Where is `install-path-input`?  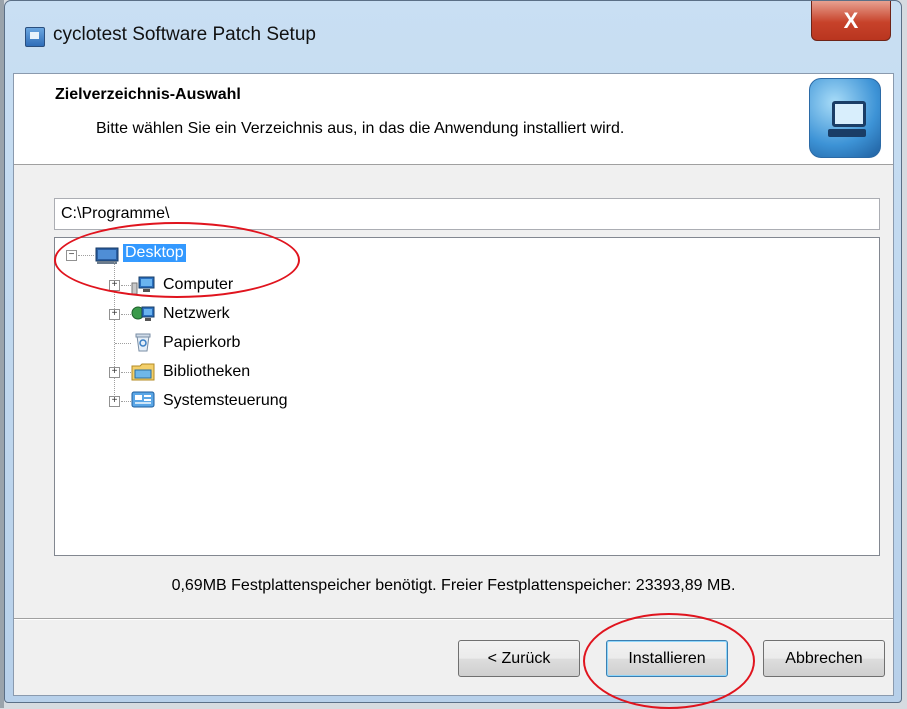
install-path-input is located at coordinates (467, 214).